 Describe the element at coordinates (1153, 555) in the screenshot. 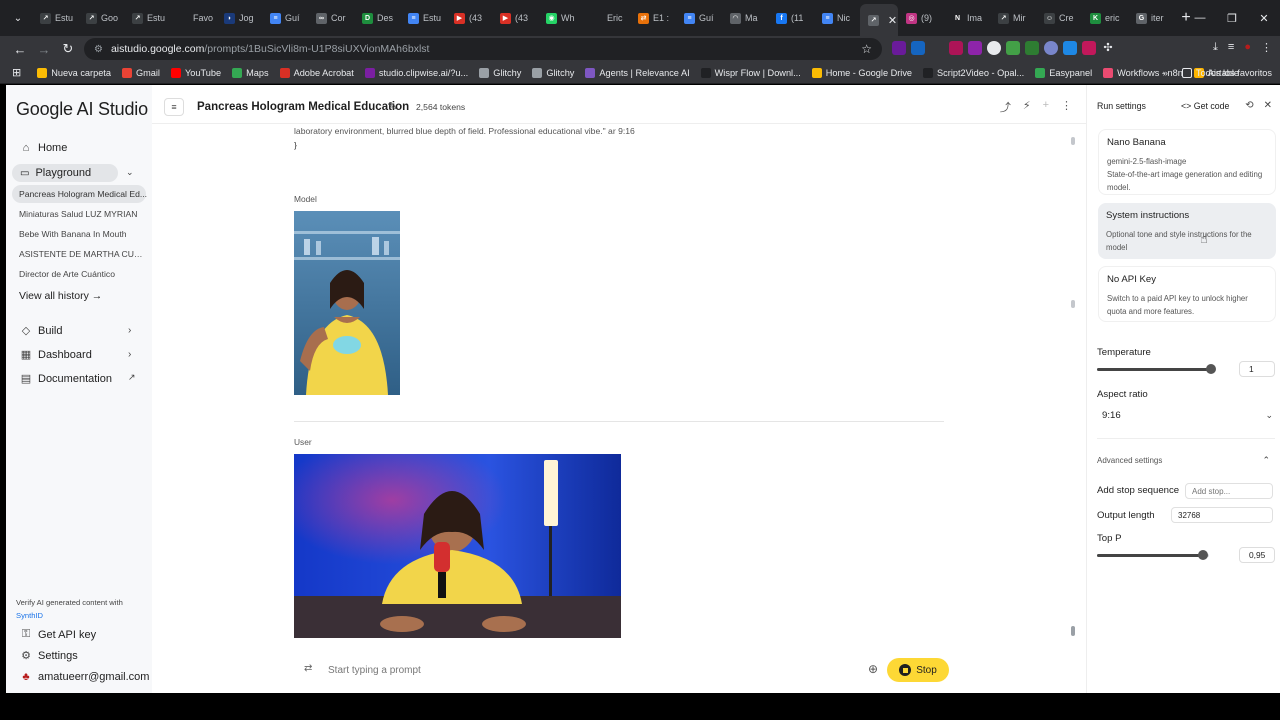

I see `top-p-slider` at that location.